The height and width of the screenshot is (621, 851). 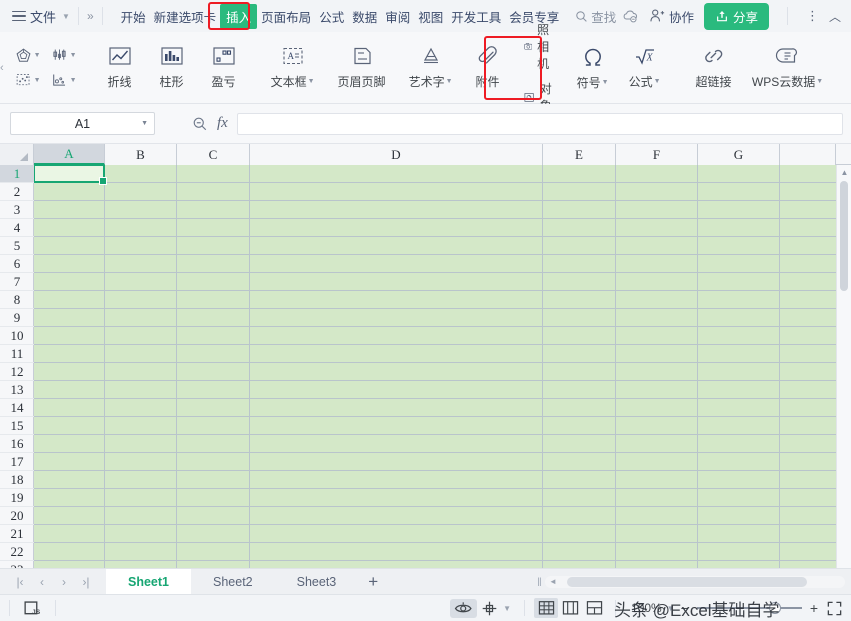 What do you see at coordinates (17, 228) in the screenshot?
I see `row-header-4: 4` at bounding box center [17, 228].